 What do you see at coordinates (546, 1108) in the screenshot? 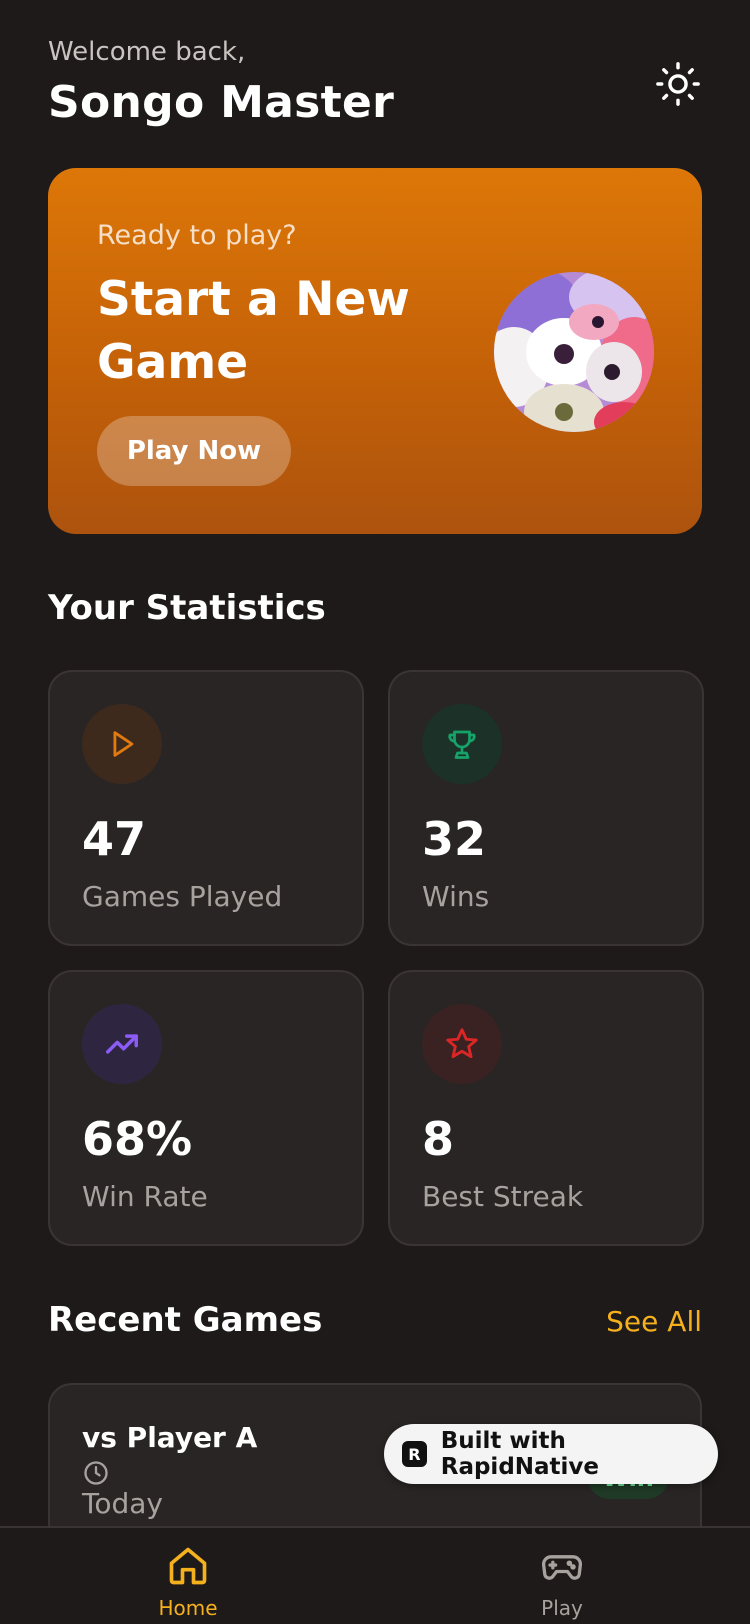
I see `stat-card-best-streak: 8 Best Streak` at bounding box center [546, 1108].